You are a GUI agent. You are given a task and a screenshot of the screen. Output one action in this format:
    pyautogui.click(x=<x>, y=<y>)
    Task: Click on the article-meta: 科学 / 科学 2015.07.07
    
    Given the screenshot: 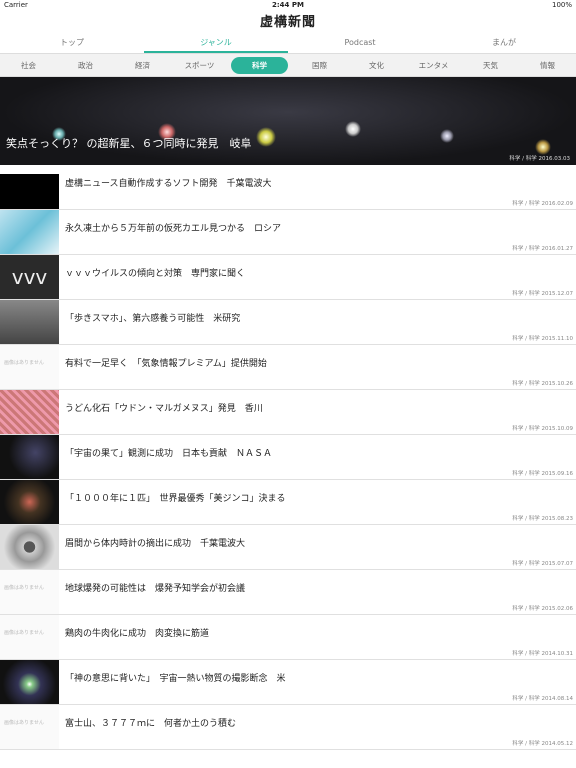 What is the action you would take?
    pyautogui.click(x=542, y=564)
    